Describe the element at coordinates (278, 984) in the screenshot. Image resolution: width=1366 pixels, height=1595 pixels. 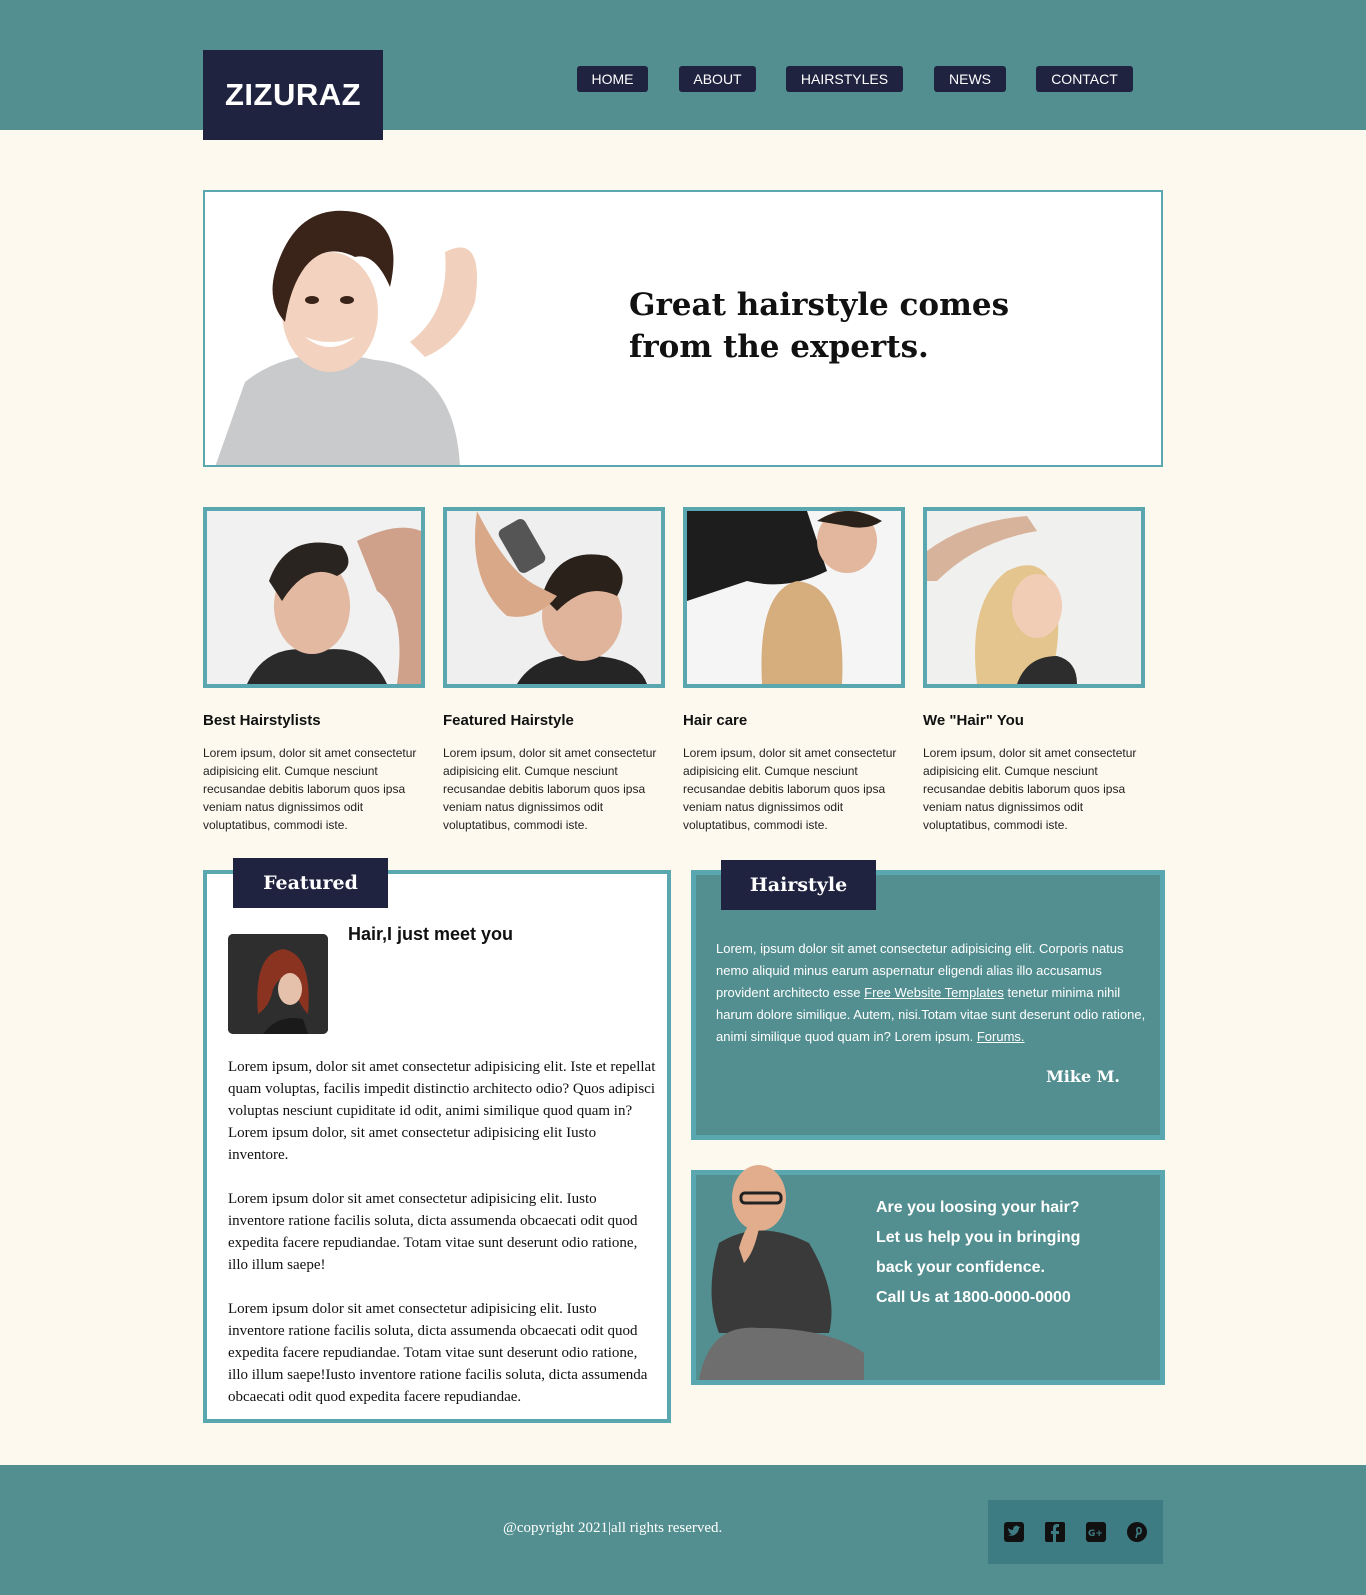
I see `featured-thumbnail-image` at that location.